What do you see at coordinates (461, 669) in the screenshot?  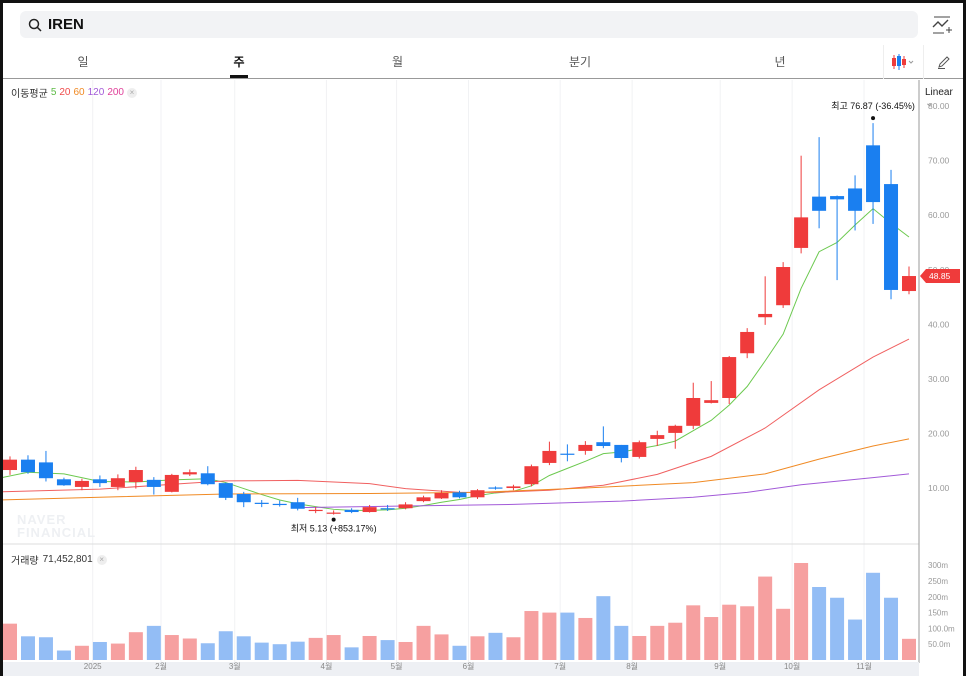 I see `time-axis` at bounding box center [461, 669].